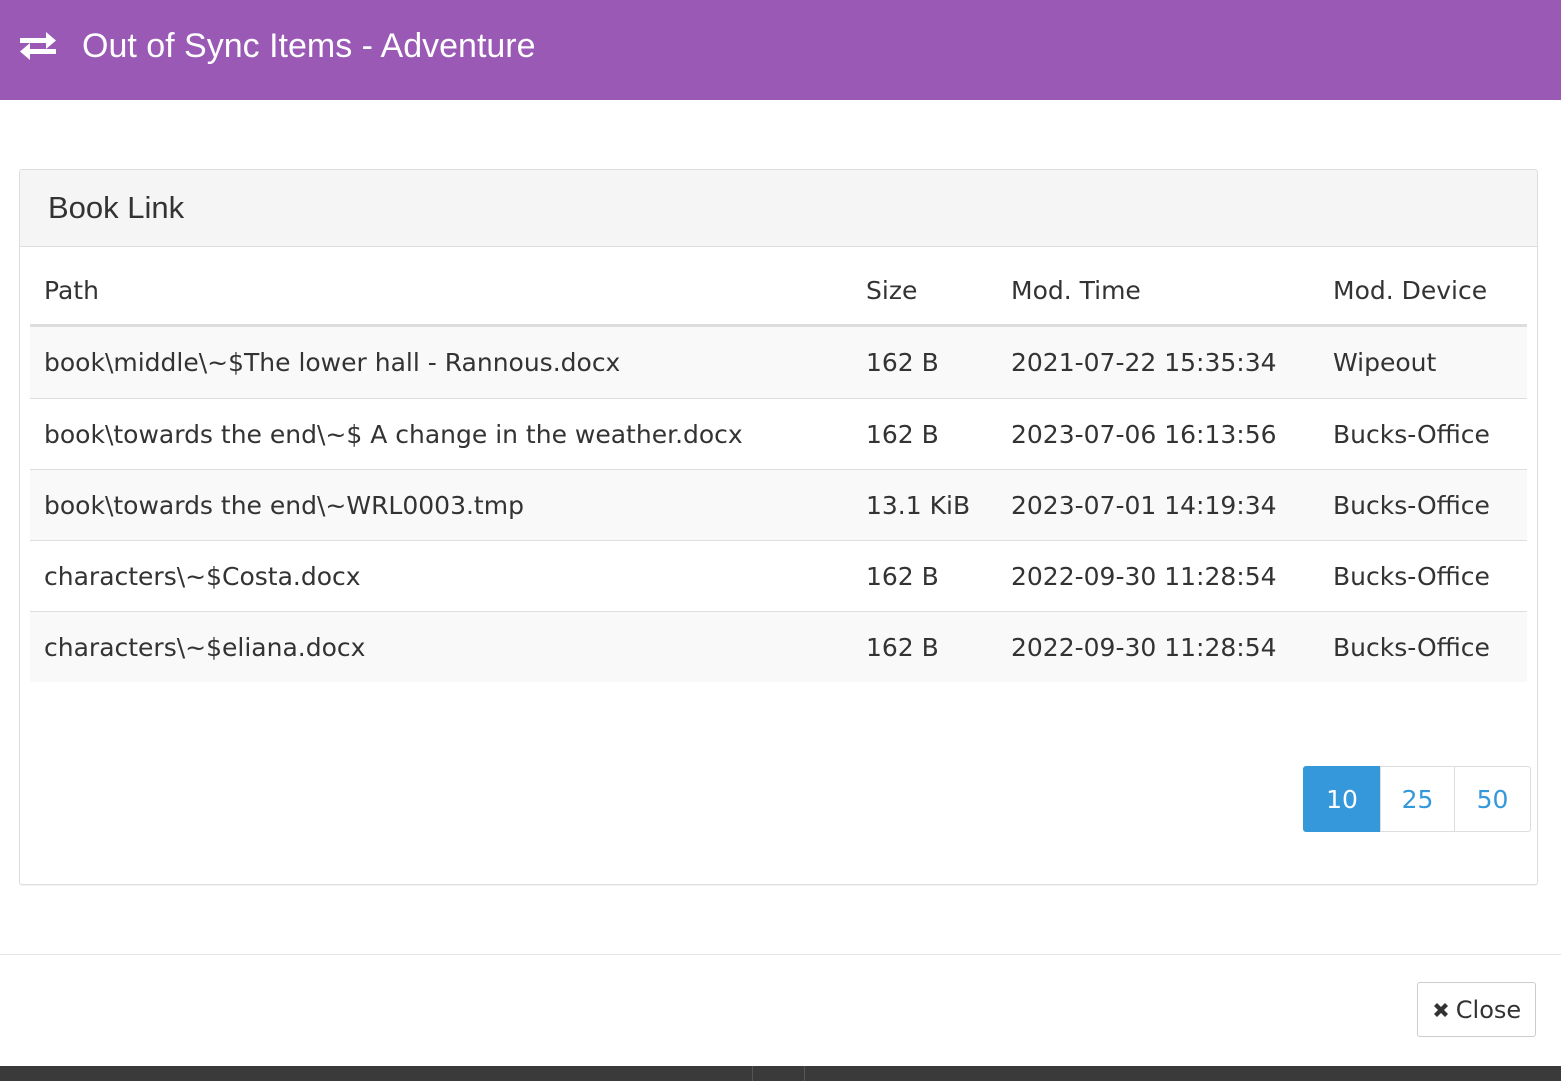 The width and height of the screenshot is (1561, 1081). I want to click on page-size-selector: 10 25 50, so click(1417, 799).